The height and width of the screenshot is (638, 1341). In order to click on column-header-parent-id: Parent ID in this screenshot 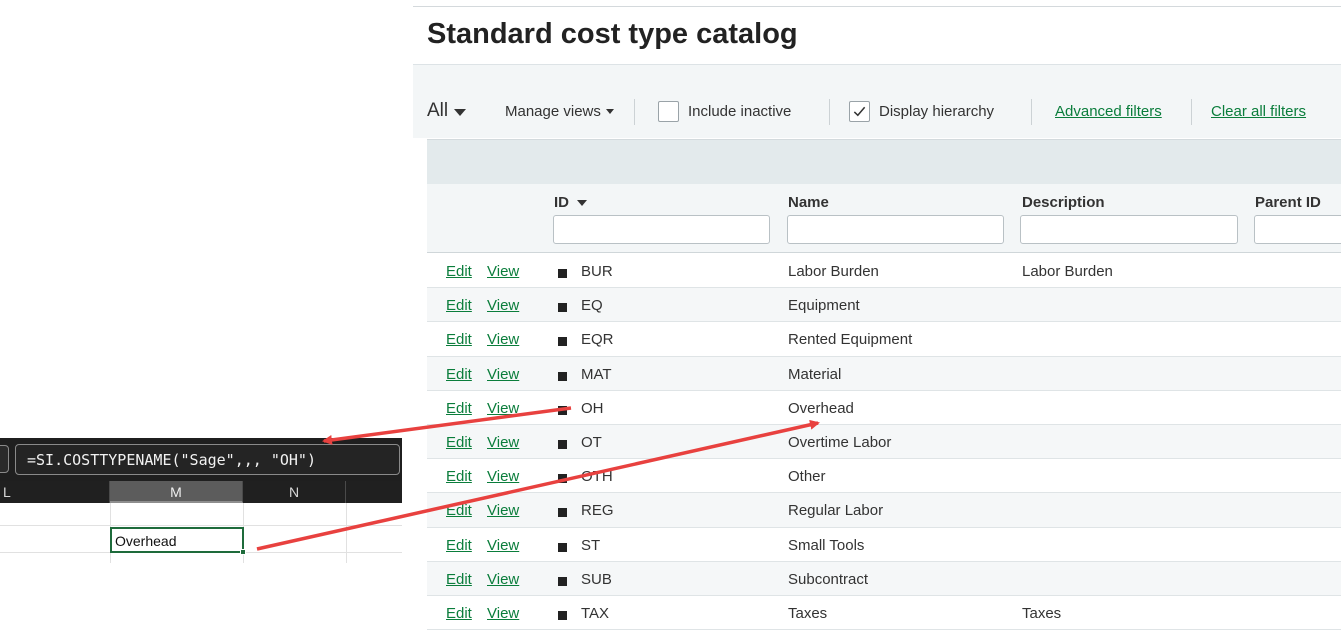, I will do `click(1288, 202)`.